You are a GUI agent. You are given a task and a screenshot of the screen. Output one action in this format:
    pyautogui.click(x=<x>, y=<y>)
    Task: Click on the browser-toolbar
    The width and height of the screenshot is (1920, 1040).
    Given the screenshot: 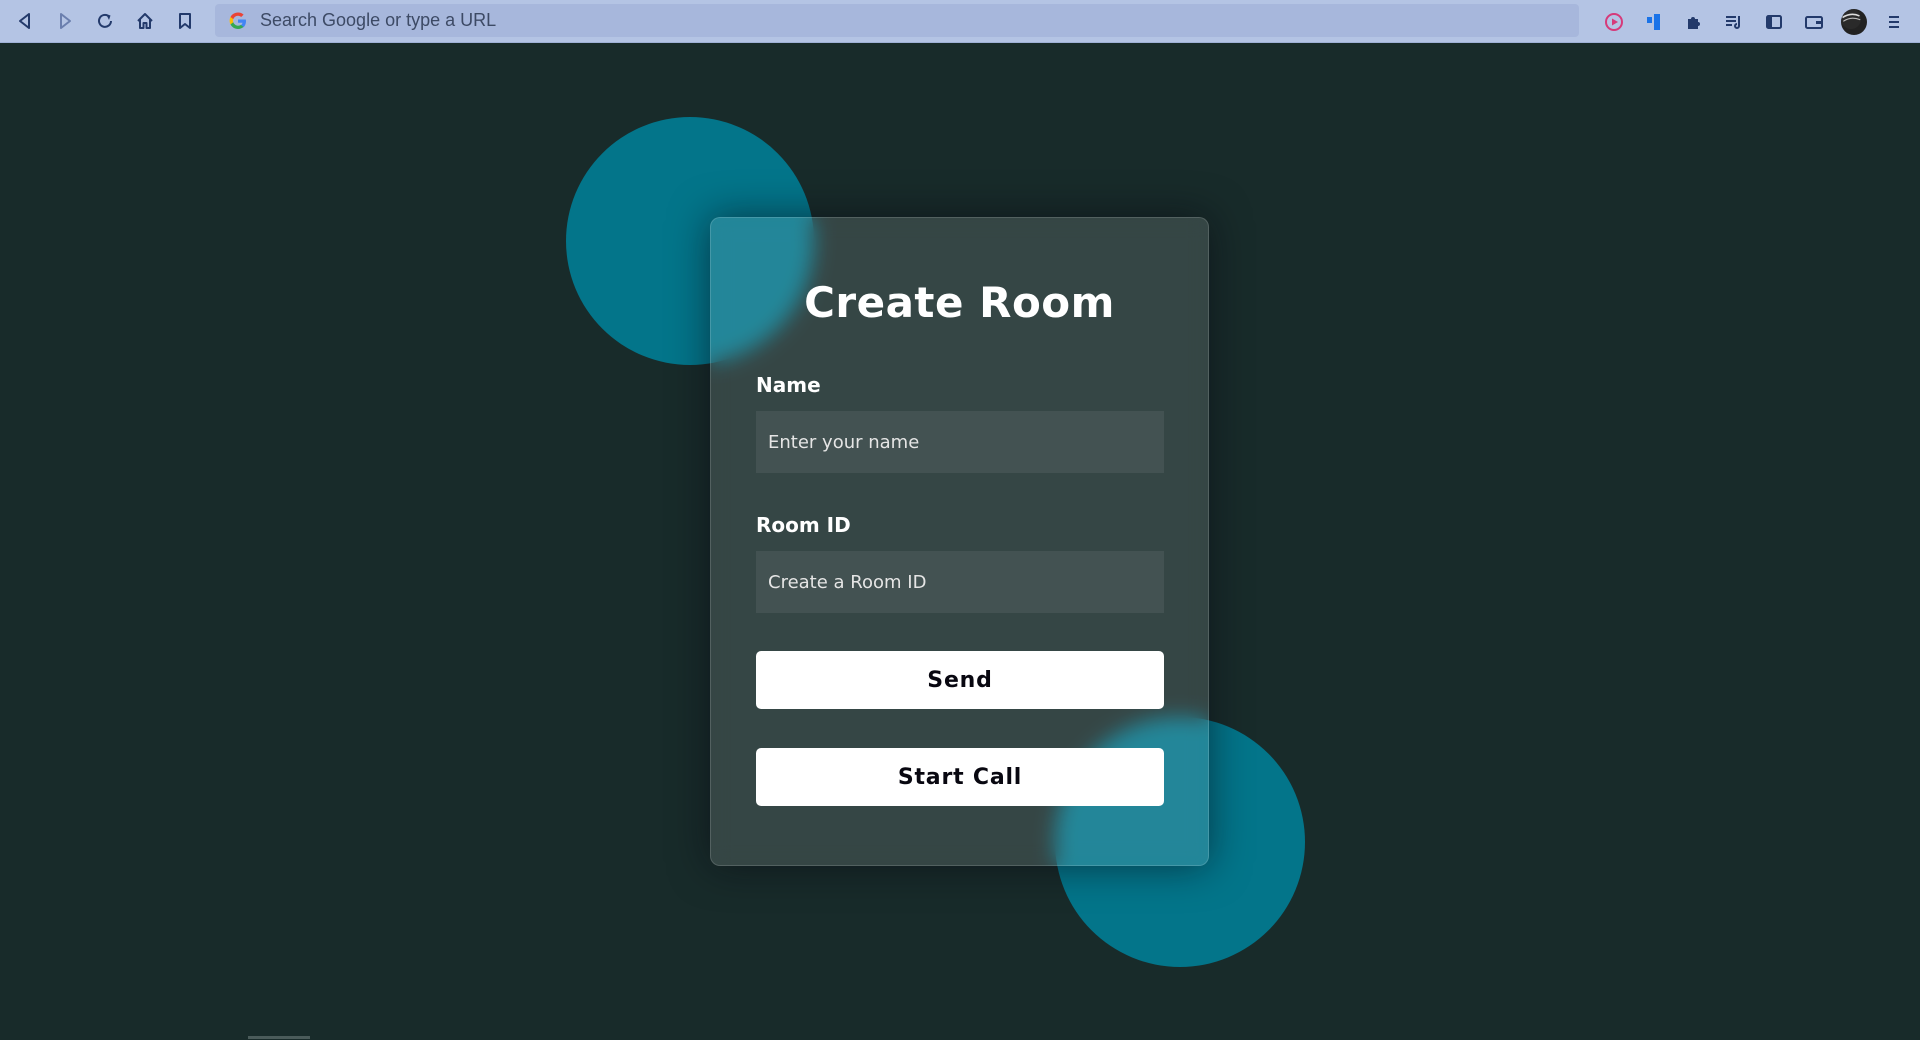 What is the action you would take?
    pyautogui.click(x=960, y=21)
    